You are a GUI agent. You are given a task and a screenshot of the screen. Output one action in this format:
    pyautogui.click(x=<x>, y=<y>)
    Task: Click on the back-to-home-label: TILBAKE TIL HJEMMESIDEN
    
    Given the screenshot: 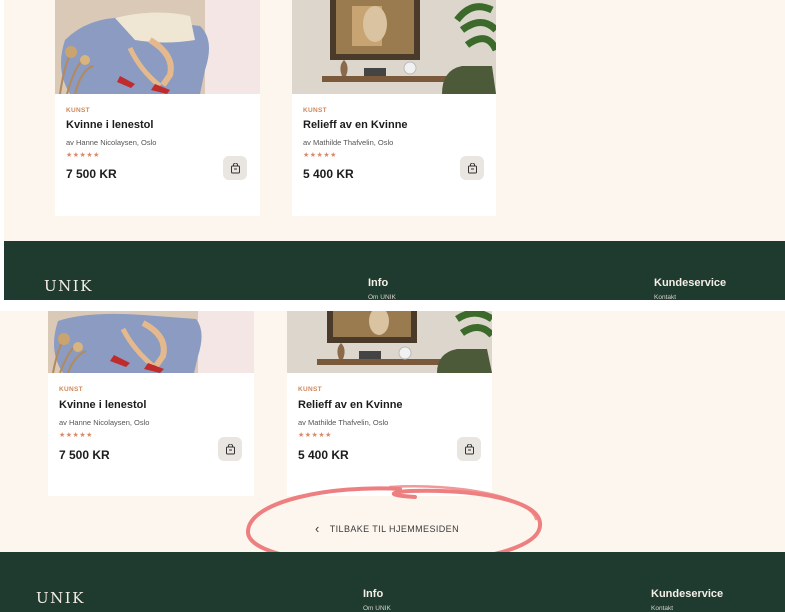 What is the action you would take?
    pyautogui.click(x=394, y=528)
    